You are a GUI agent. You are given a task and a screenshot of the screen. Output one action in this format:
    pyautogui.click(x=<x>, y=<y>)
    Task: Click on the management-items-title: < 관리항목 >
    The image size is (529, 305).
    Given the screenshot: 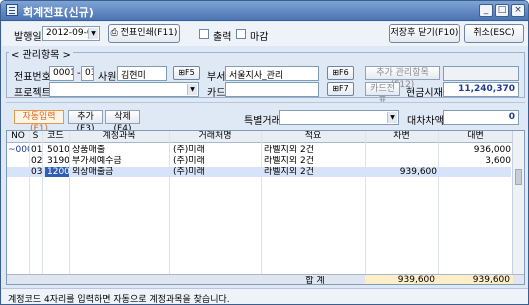 What is the action you would take?
    pyautogui.click(x=41, y=53)
    